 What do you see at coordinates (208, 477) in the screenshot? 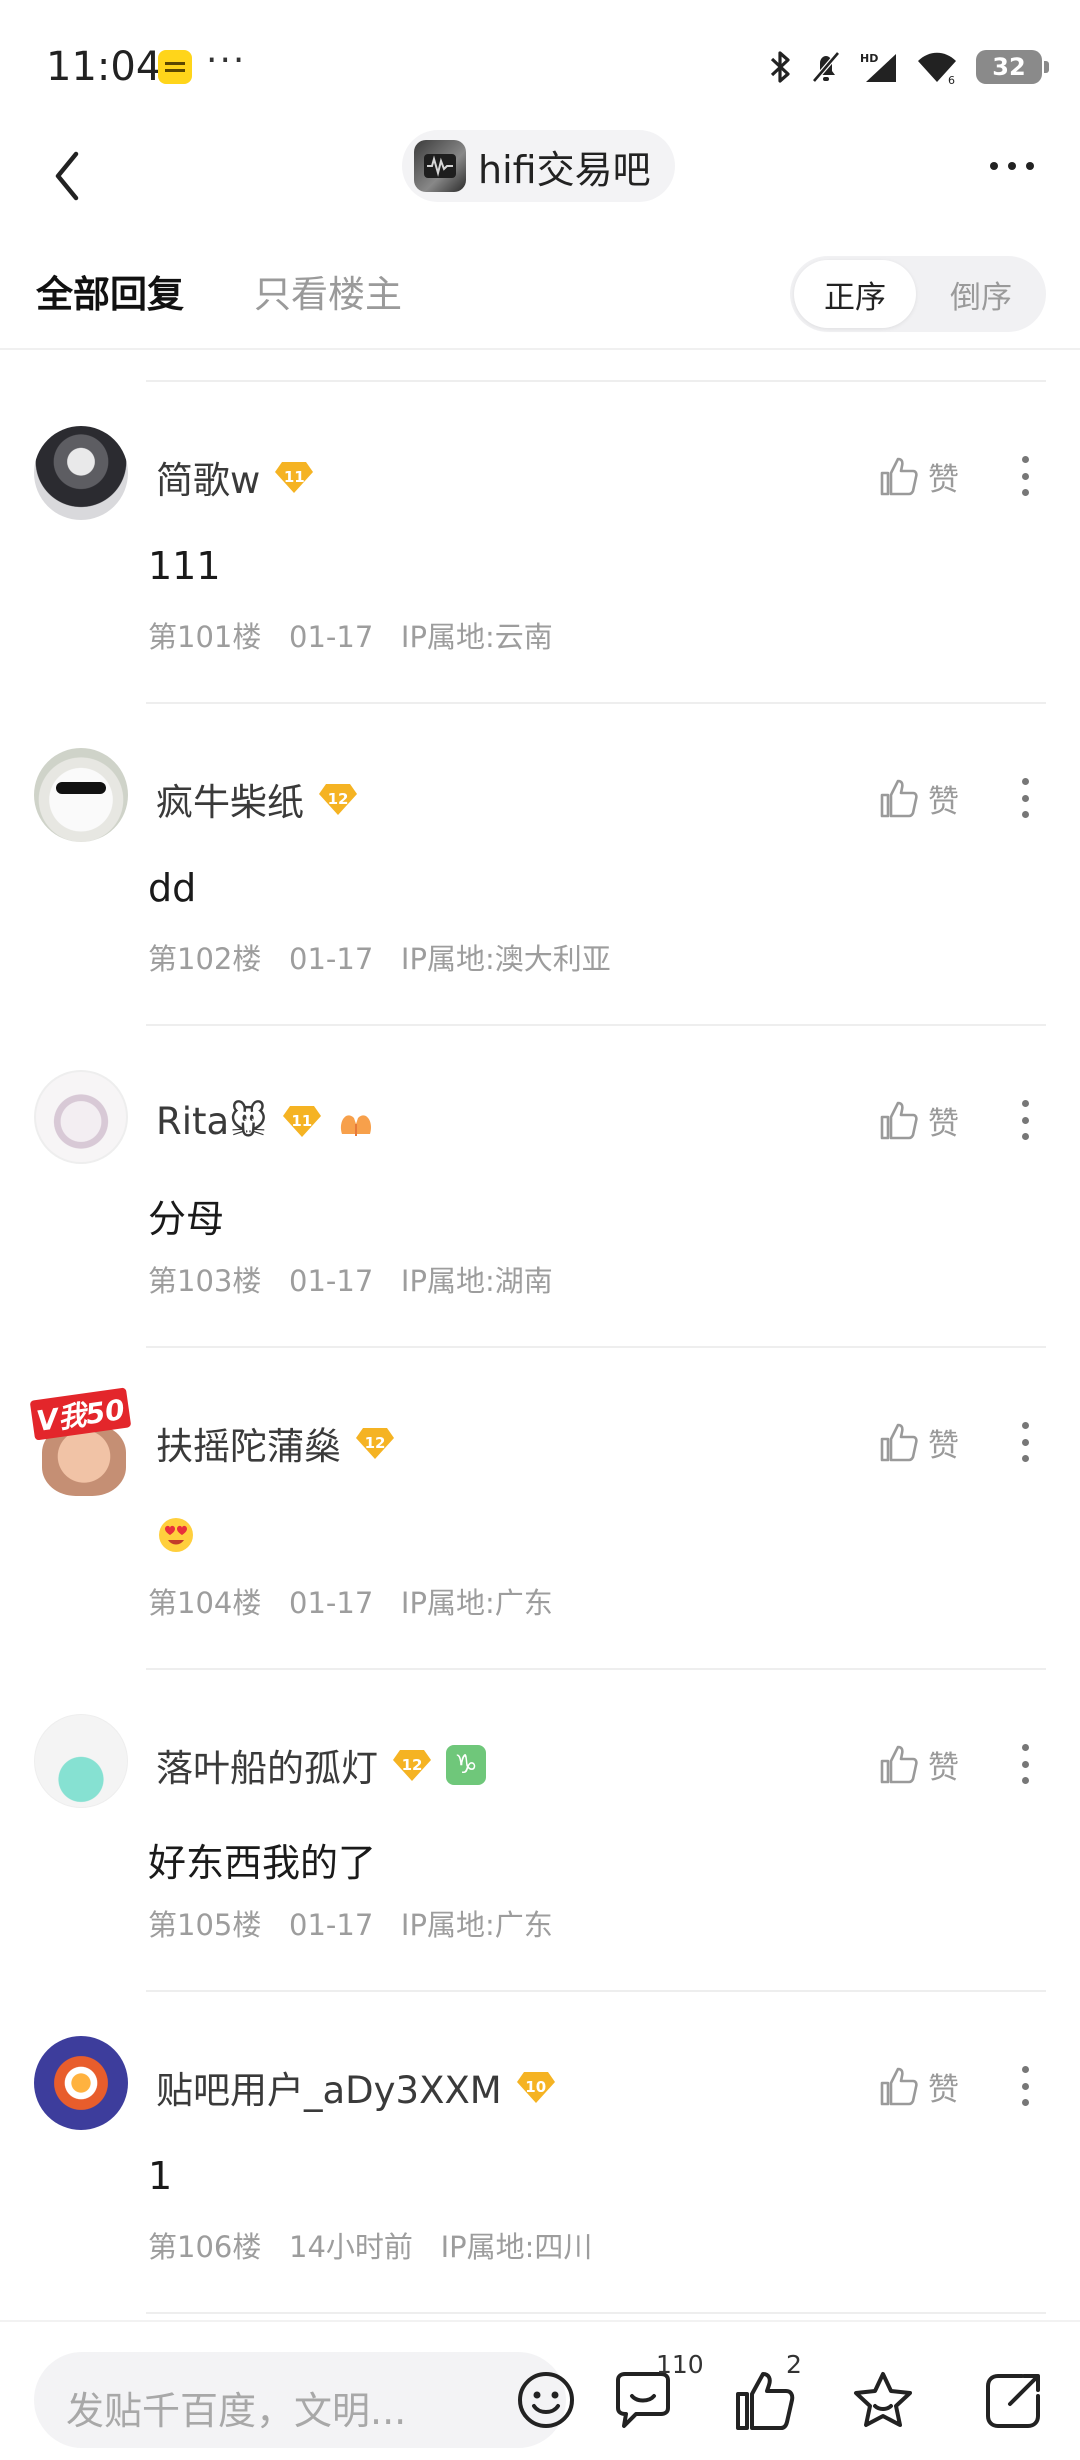
I see `username: 简歌w` at bounding box center [208, 477].